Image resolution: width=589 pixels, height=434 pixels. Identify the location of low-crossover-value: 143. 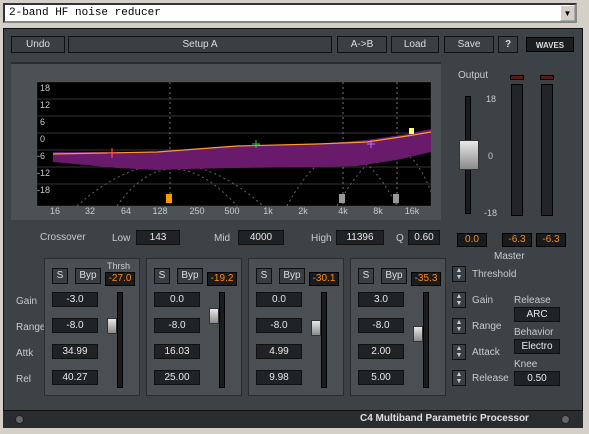
(158, 237).